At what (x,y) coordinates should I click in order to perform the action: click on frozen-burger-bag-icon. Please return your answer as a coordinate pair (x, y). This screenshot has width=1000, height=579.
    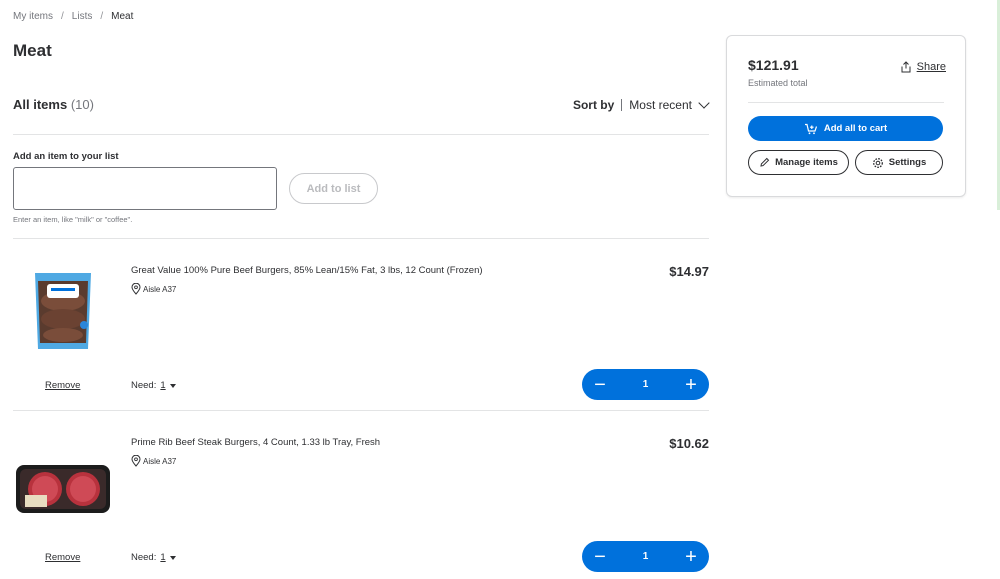
    Looking at the image, I should click on (63, 303).